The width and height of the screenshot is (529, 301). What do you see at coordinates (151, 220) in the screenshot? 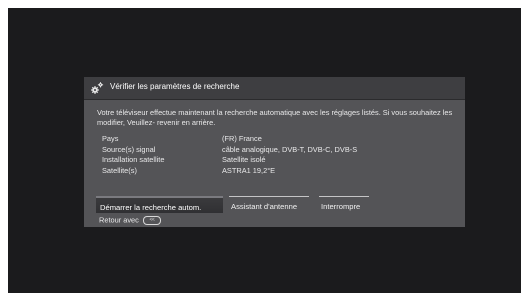
I see `back-key-icon: <<` at bounding box center [151, 220].